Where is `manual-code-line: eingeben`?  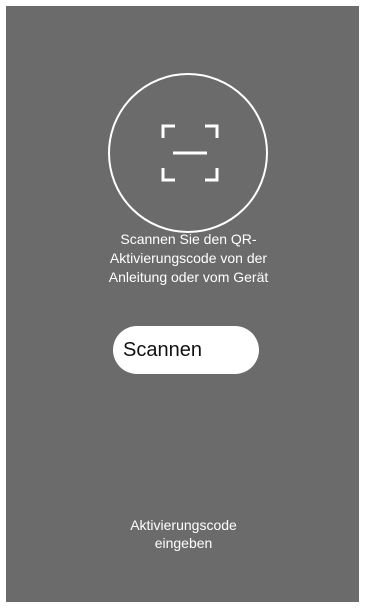
manual-code-line: eingeben is located at coordinates (183, 543).